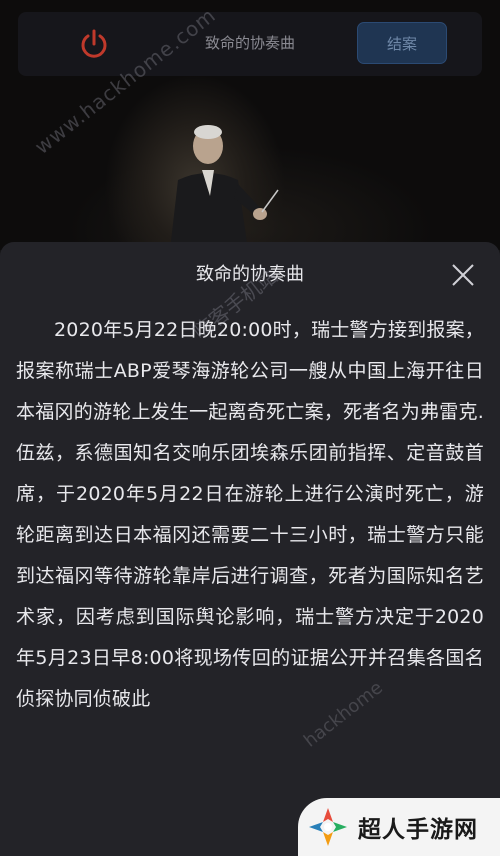 The height and width of the screenshot is (856, 500). What do you see at coordinates (463, 275) in the screenshot?
I see `close-icon` at bounding box center [463, 275].